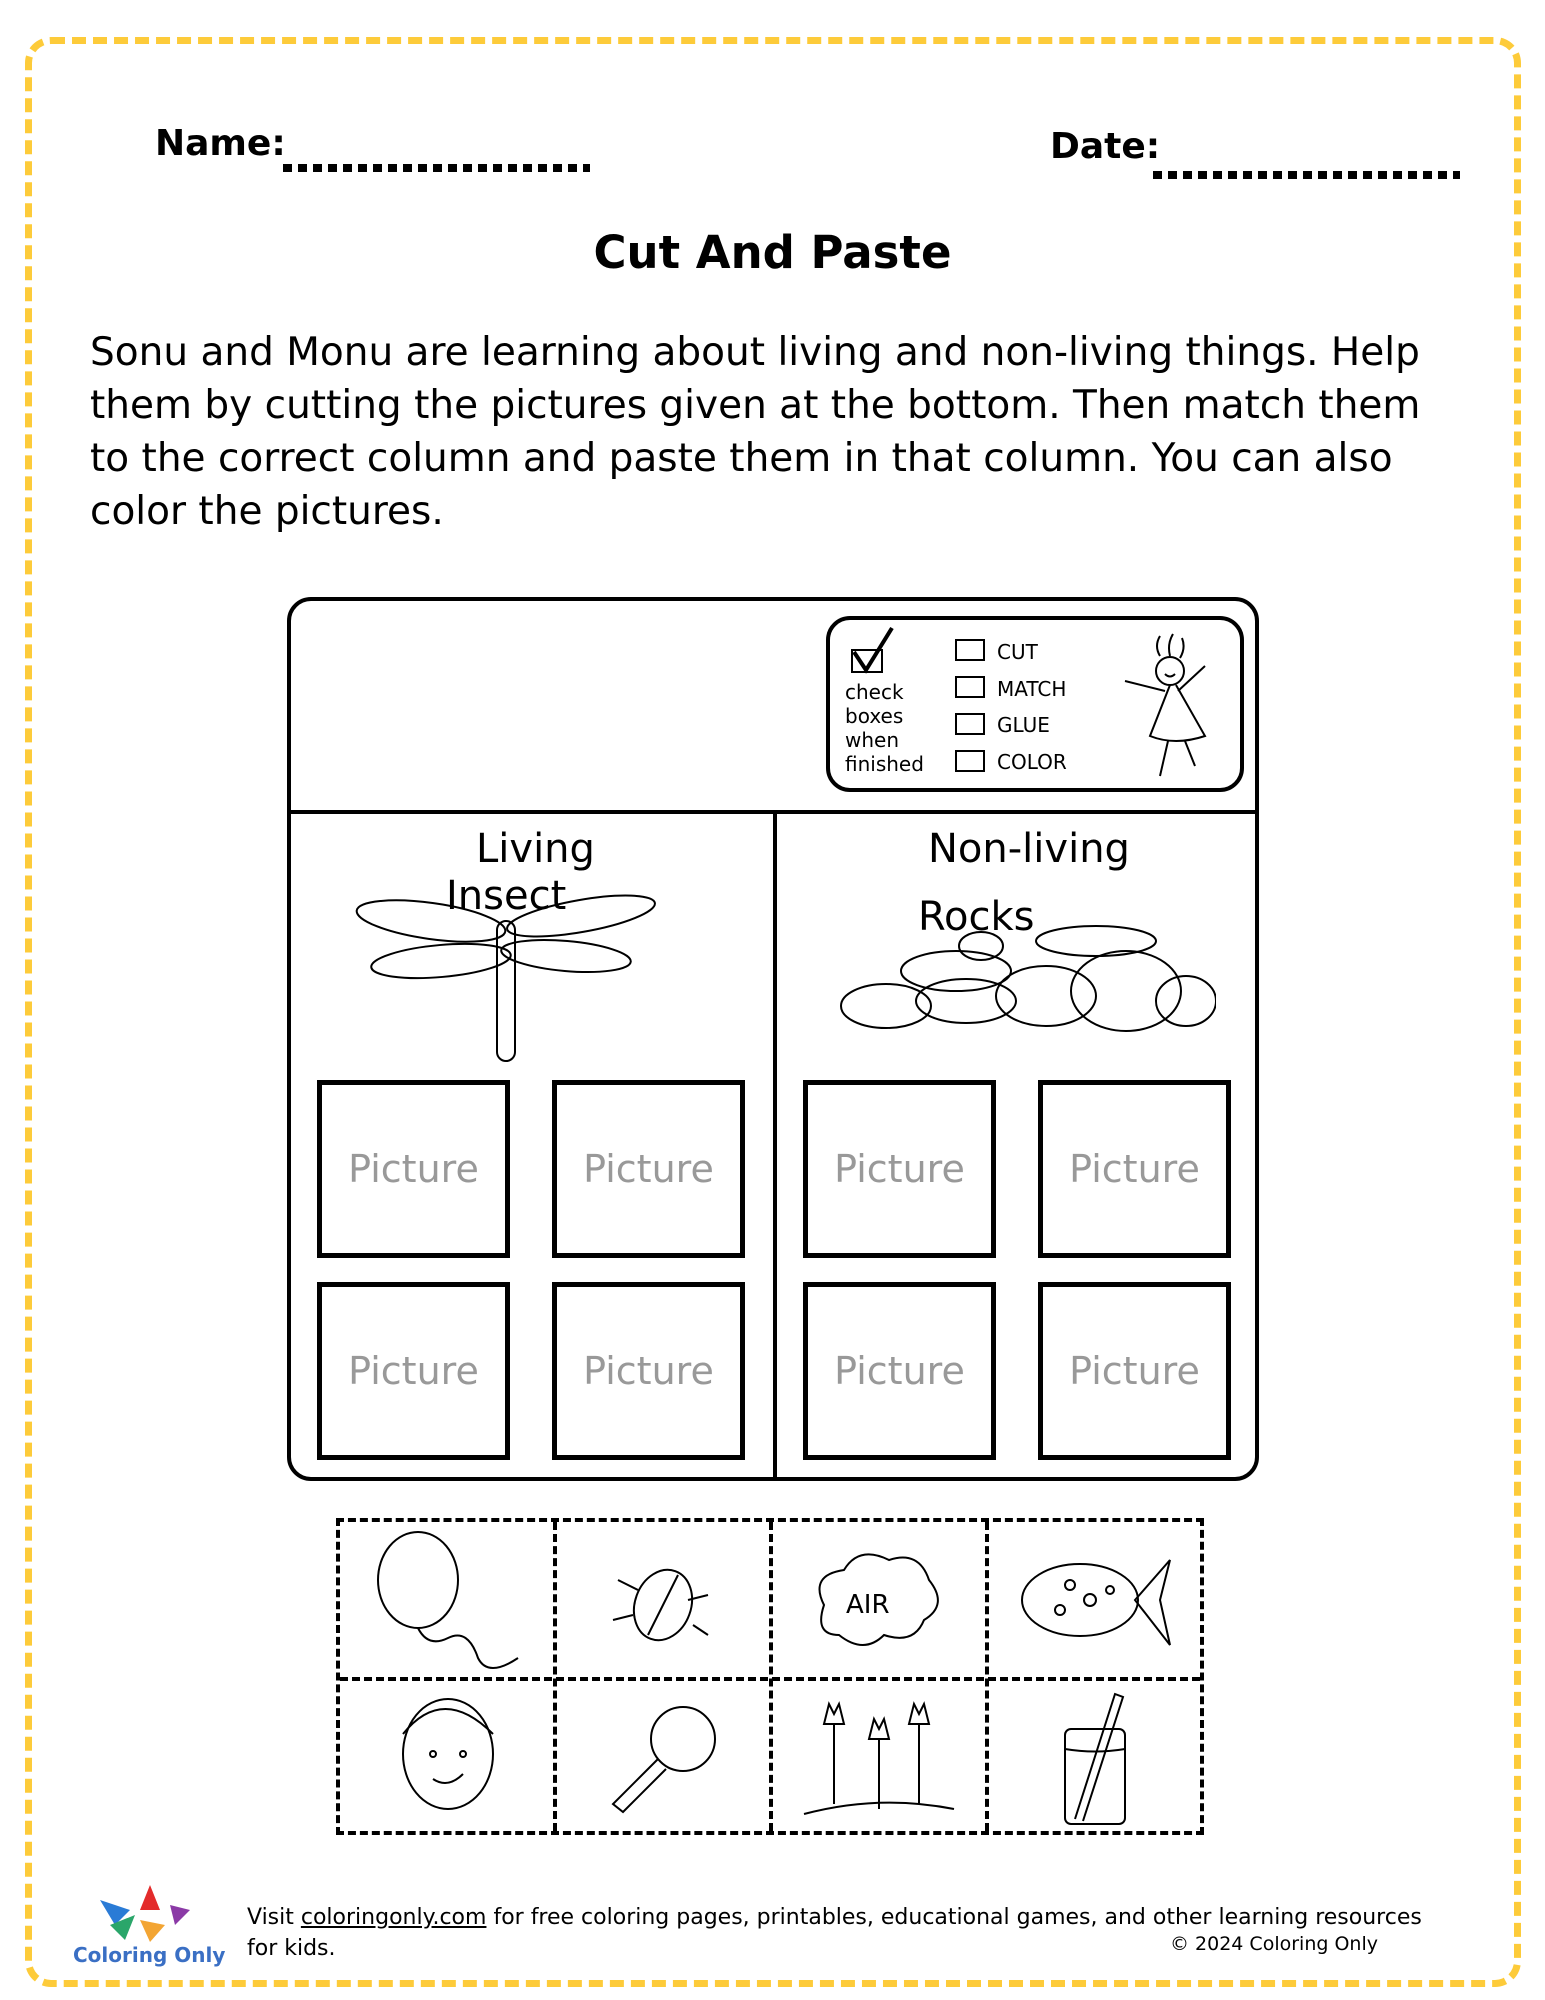  Describe the element at coordinates (1032, 762) in the screenshot. I see `checkbox-label: COLOR` at that location.